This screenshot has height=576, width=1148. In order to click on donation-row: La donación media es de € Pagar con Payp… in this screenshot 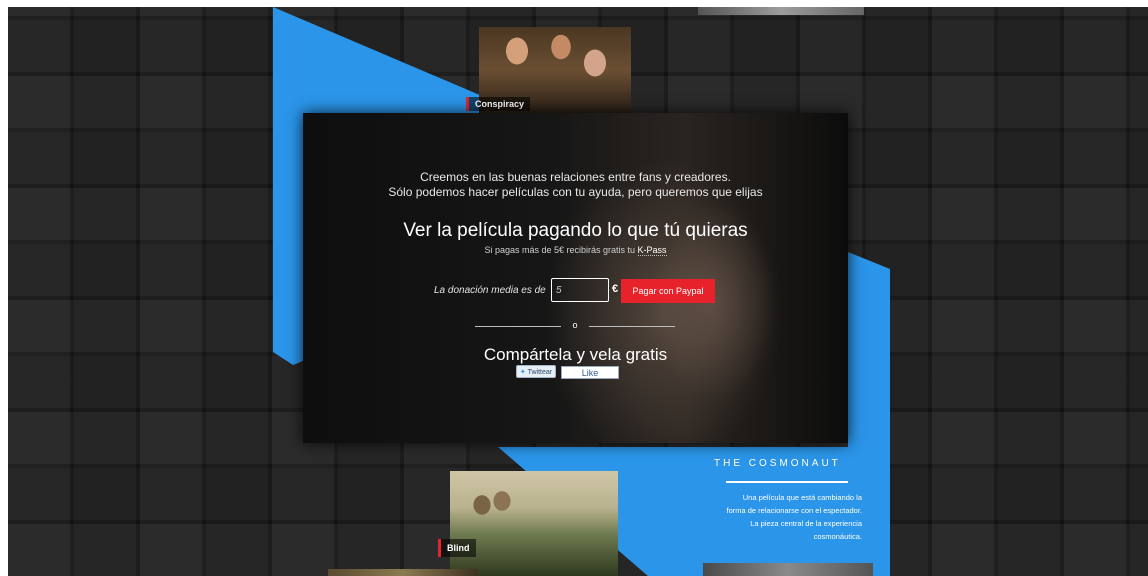, I will do `click(575, 291)`.